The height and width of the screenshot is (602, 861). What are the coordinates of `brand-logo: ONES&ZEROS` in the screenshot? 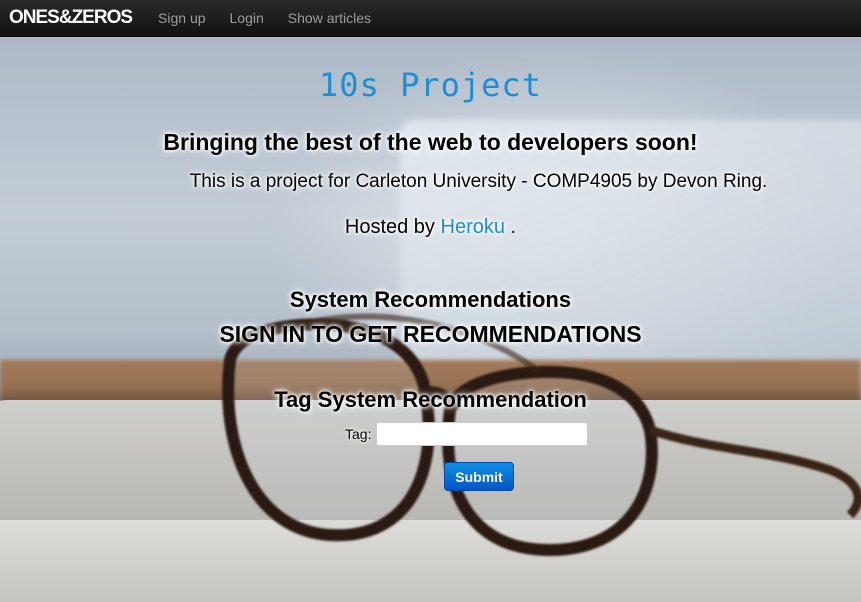 It's located at (73, 18).